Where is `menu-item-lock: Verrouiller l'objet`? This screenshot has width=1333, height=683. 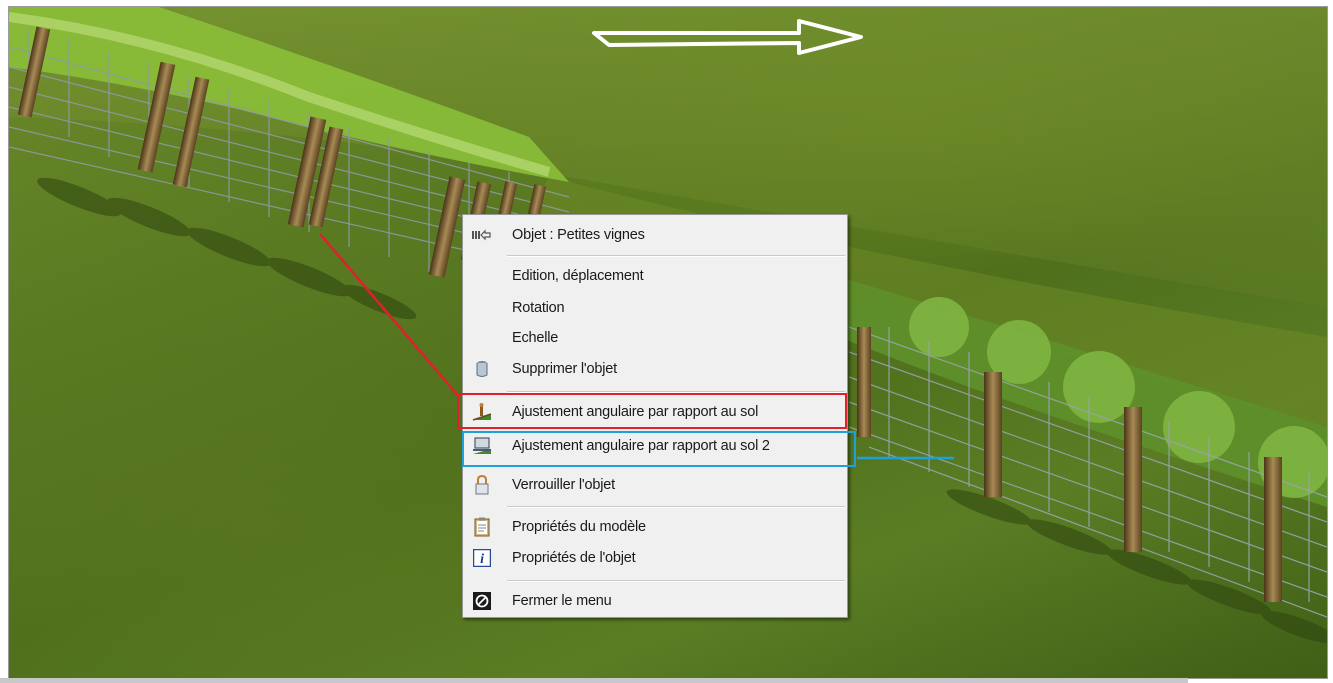 menu-item-lock: Verrouiller l'objet is located at coordinates (655, 485).